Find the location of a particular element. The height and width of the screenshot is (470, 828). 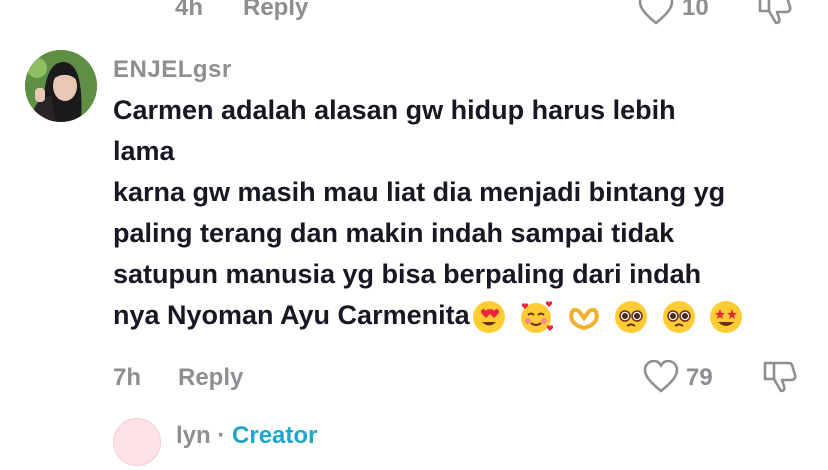

comment-line: nya Nyoman Ayu Carmenita is located at coordinates (291, 315).